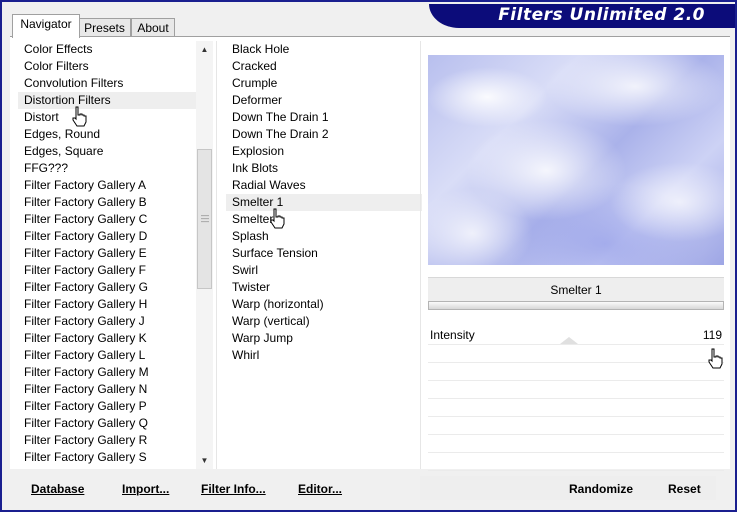 The image size is (737, 512). What do you see at coordinates (324, 338) in the screenshot?
I see `list-item: Warp Jump` at bounding box center [324, 338].